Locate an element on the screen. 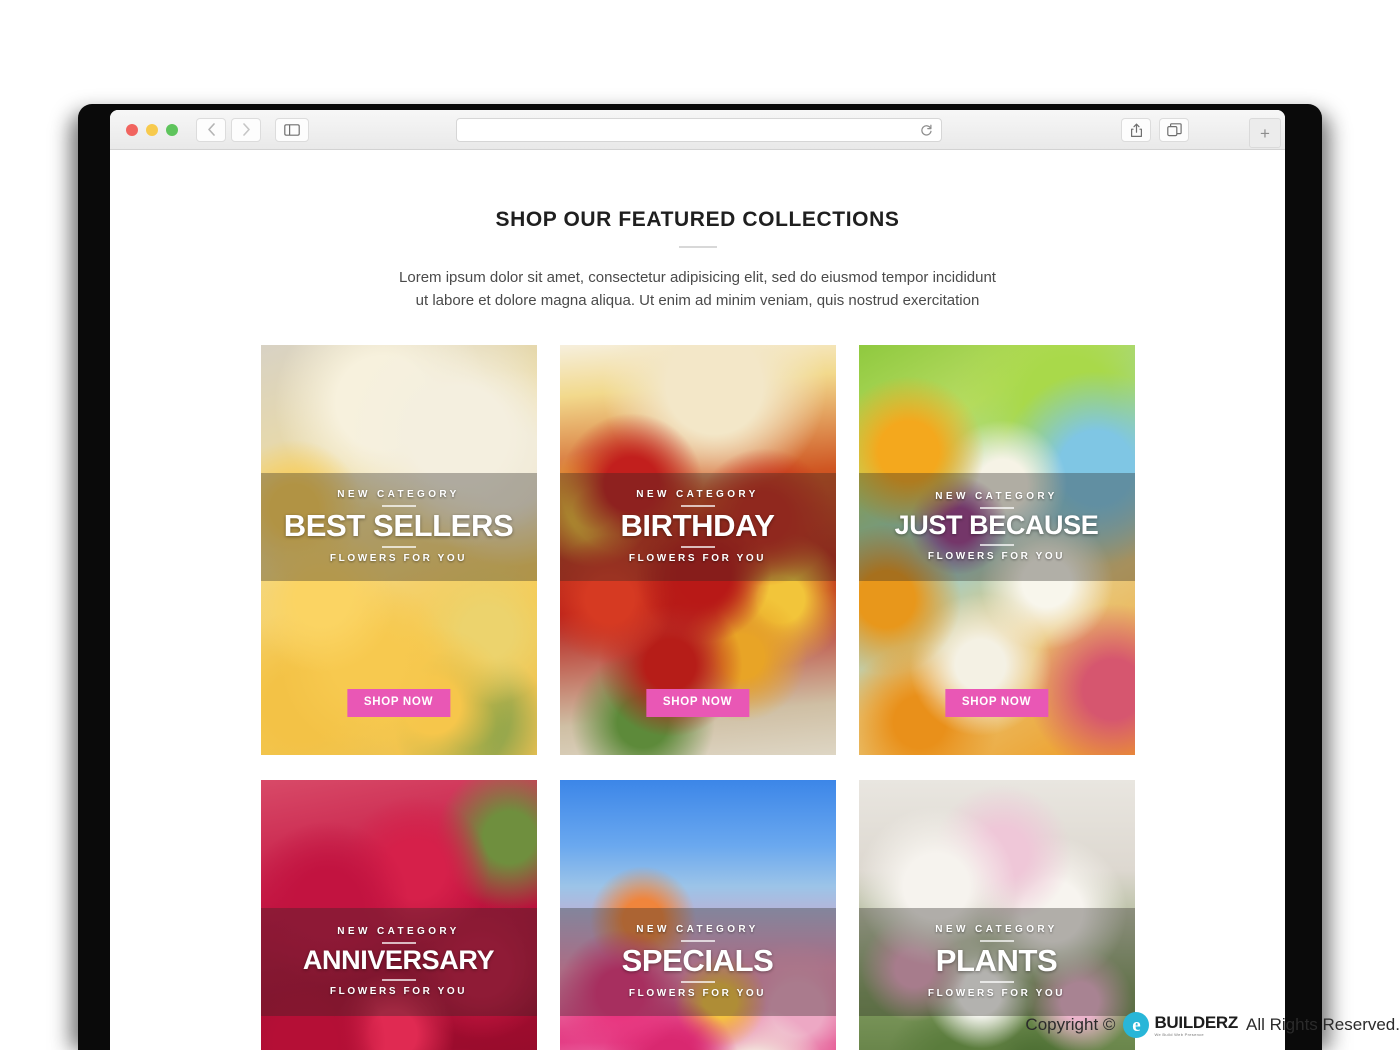 Image resolution: width=1400 pixels, height=1050 pixels. collection-caption-band: NEW CATEGORY BIRTHDAY FLOWERS FOR YOU is located at coordinates (697, 526).